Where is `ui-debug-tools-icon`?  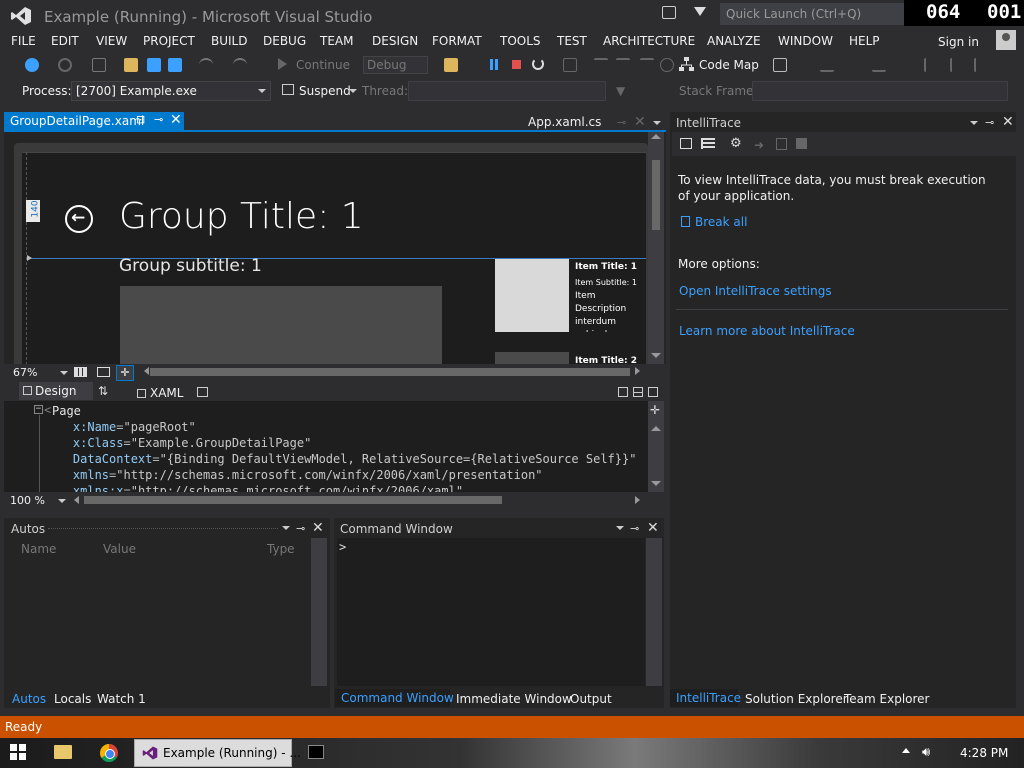 ui-debug-tools-icon is located at coordinates (780, 65).